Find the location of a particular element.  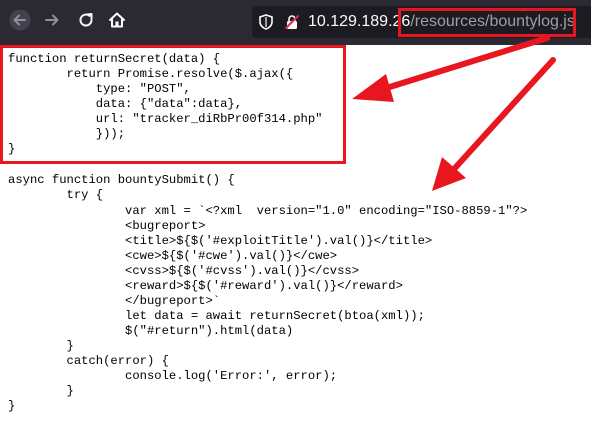

url-path-highlight-box is located at coordinates (487, 22).